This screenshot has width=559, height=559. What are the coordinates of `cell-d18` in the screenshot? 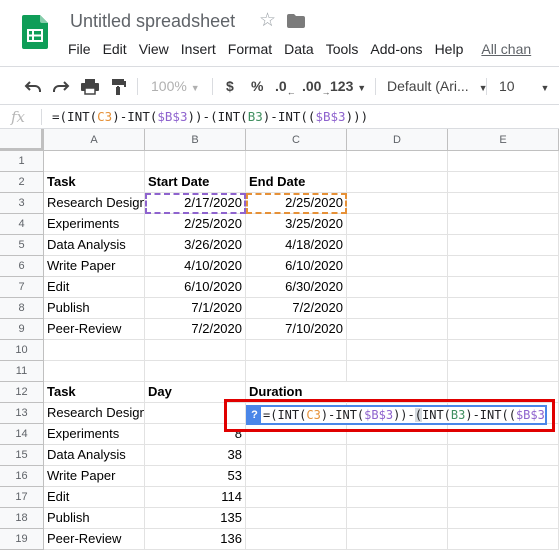 It's located at (397, 518).